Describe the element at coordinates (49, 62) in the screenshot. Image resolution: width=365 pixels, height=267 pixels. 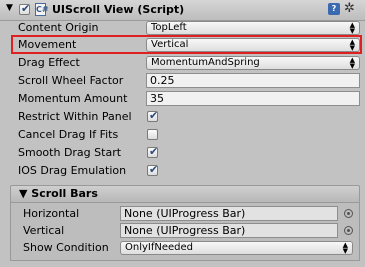
I see `drag-effect-label: Drag Effect` at that location.